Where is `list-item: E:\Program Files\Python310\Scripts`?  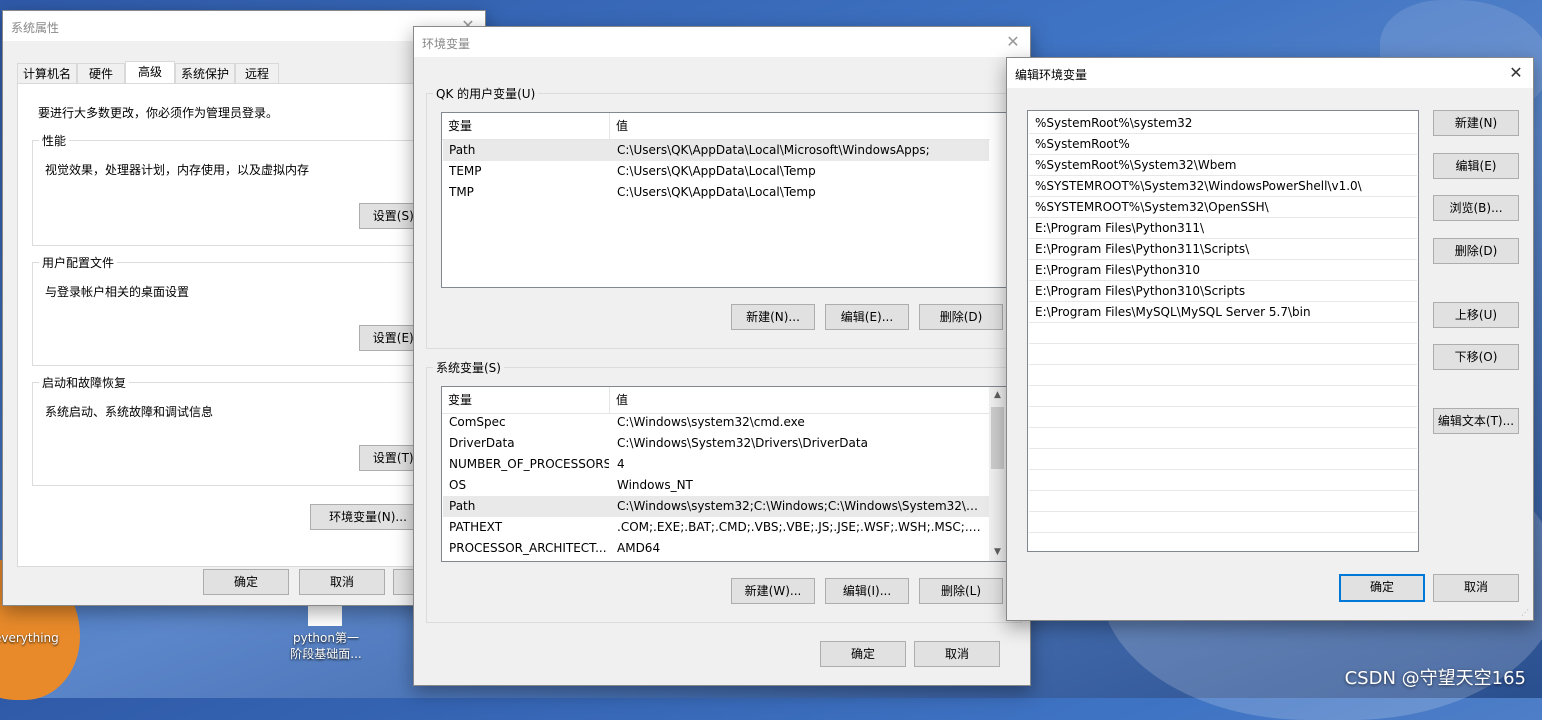 list-item: E:\Program Files\Python310\Scripts is located at coordinates (1223, 291).